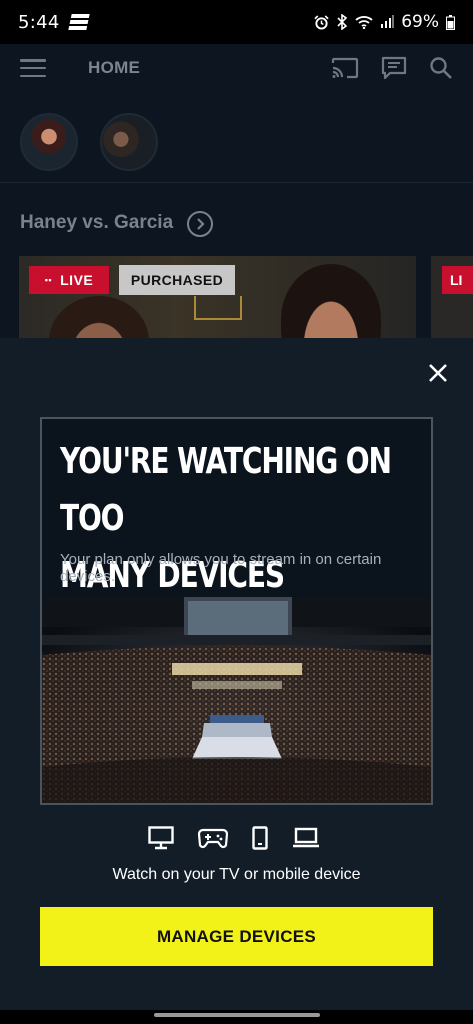 The width and height of the screenshot is (473, 1024). I want to click on chat-icon, so click(394, 68).